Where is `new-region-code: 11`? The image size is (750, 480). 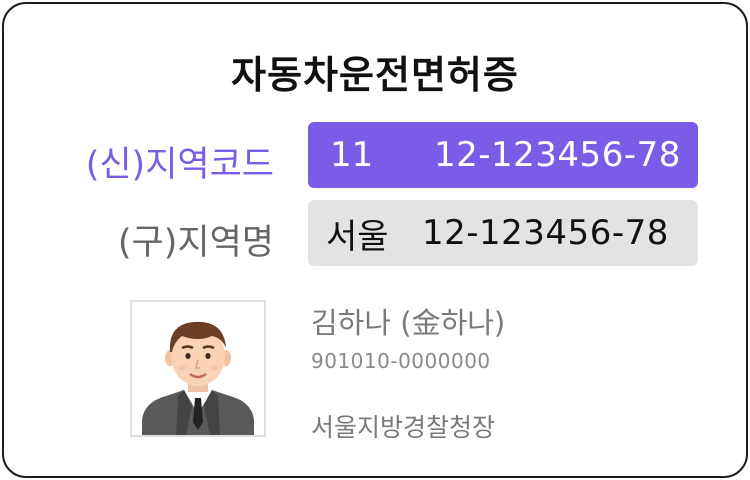
new-region-code: 11 is located at coordinates (352, 155).